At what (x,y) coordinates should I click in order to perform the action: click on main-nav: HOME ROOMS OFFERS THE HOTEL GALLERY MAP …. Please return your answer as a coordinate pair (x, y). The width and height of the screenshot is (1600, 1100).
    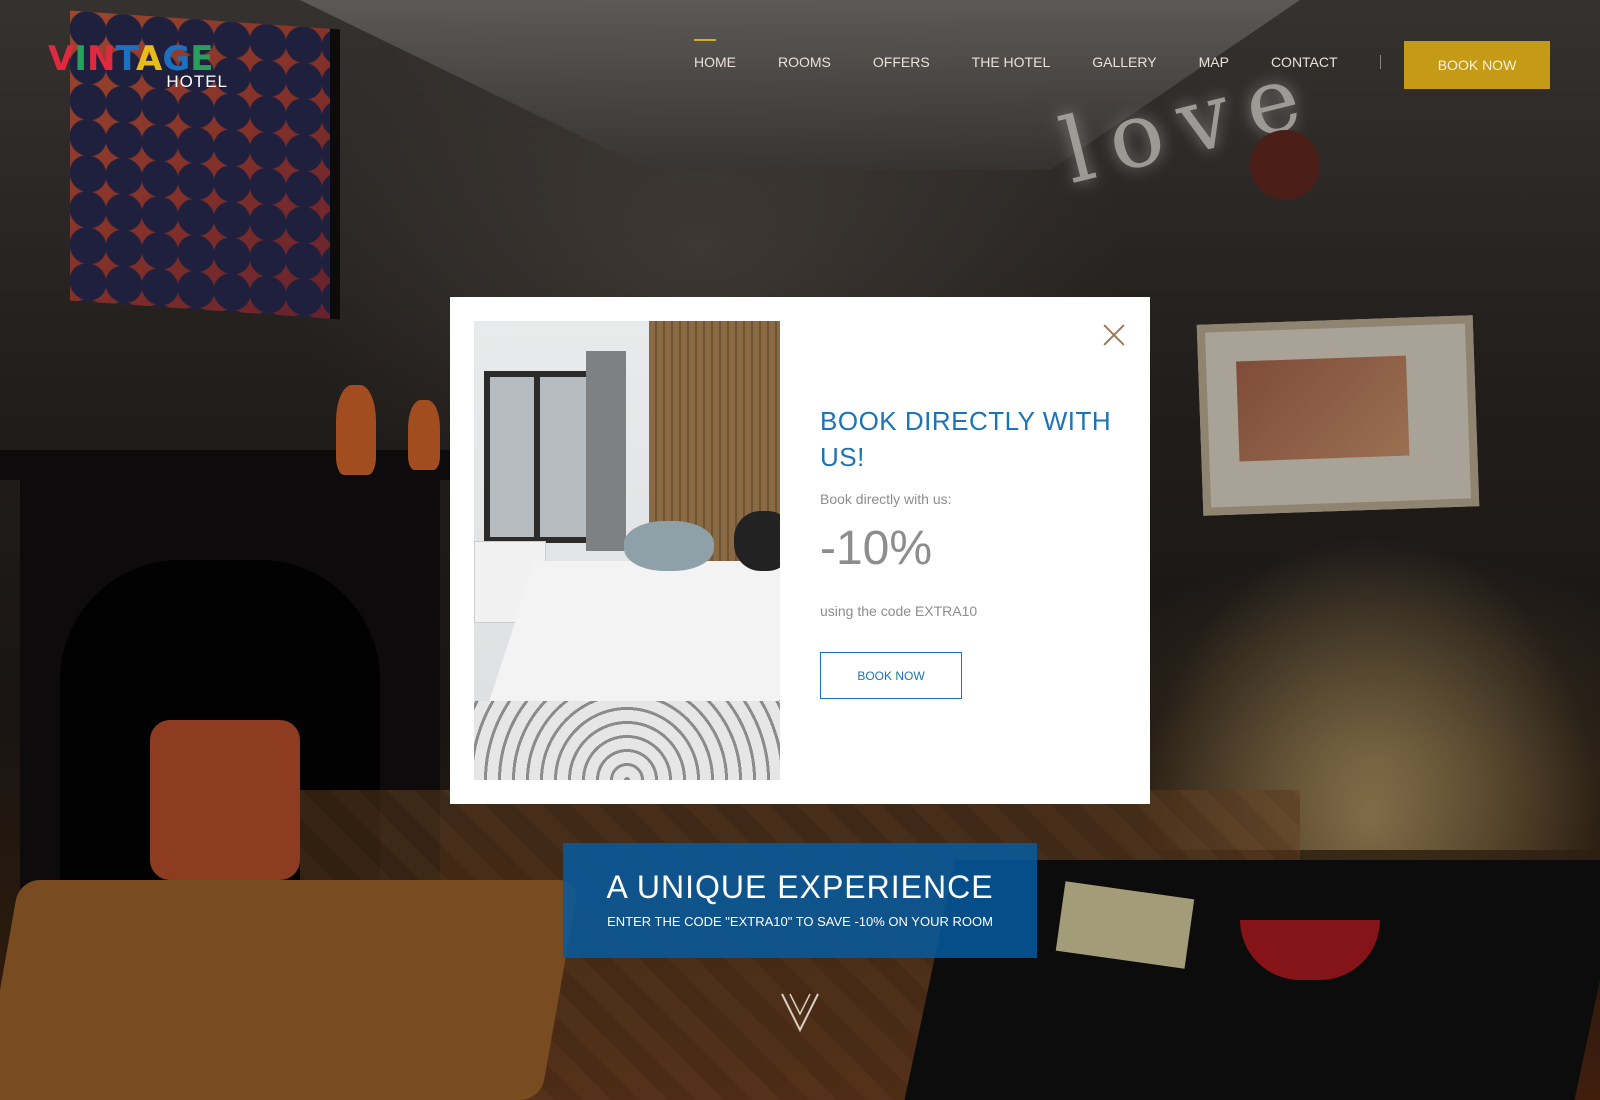
    Looking at the image, I should click on (1079, 54).